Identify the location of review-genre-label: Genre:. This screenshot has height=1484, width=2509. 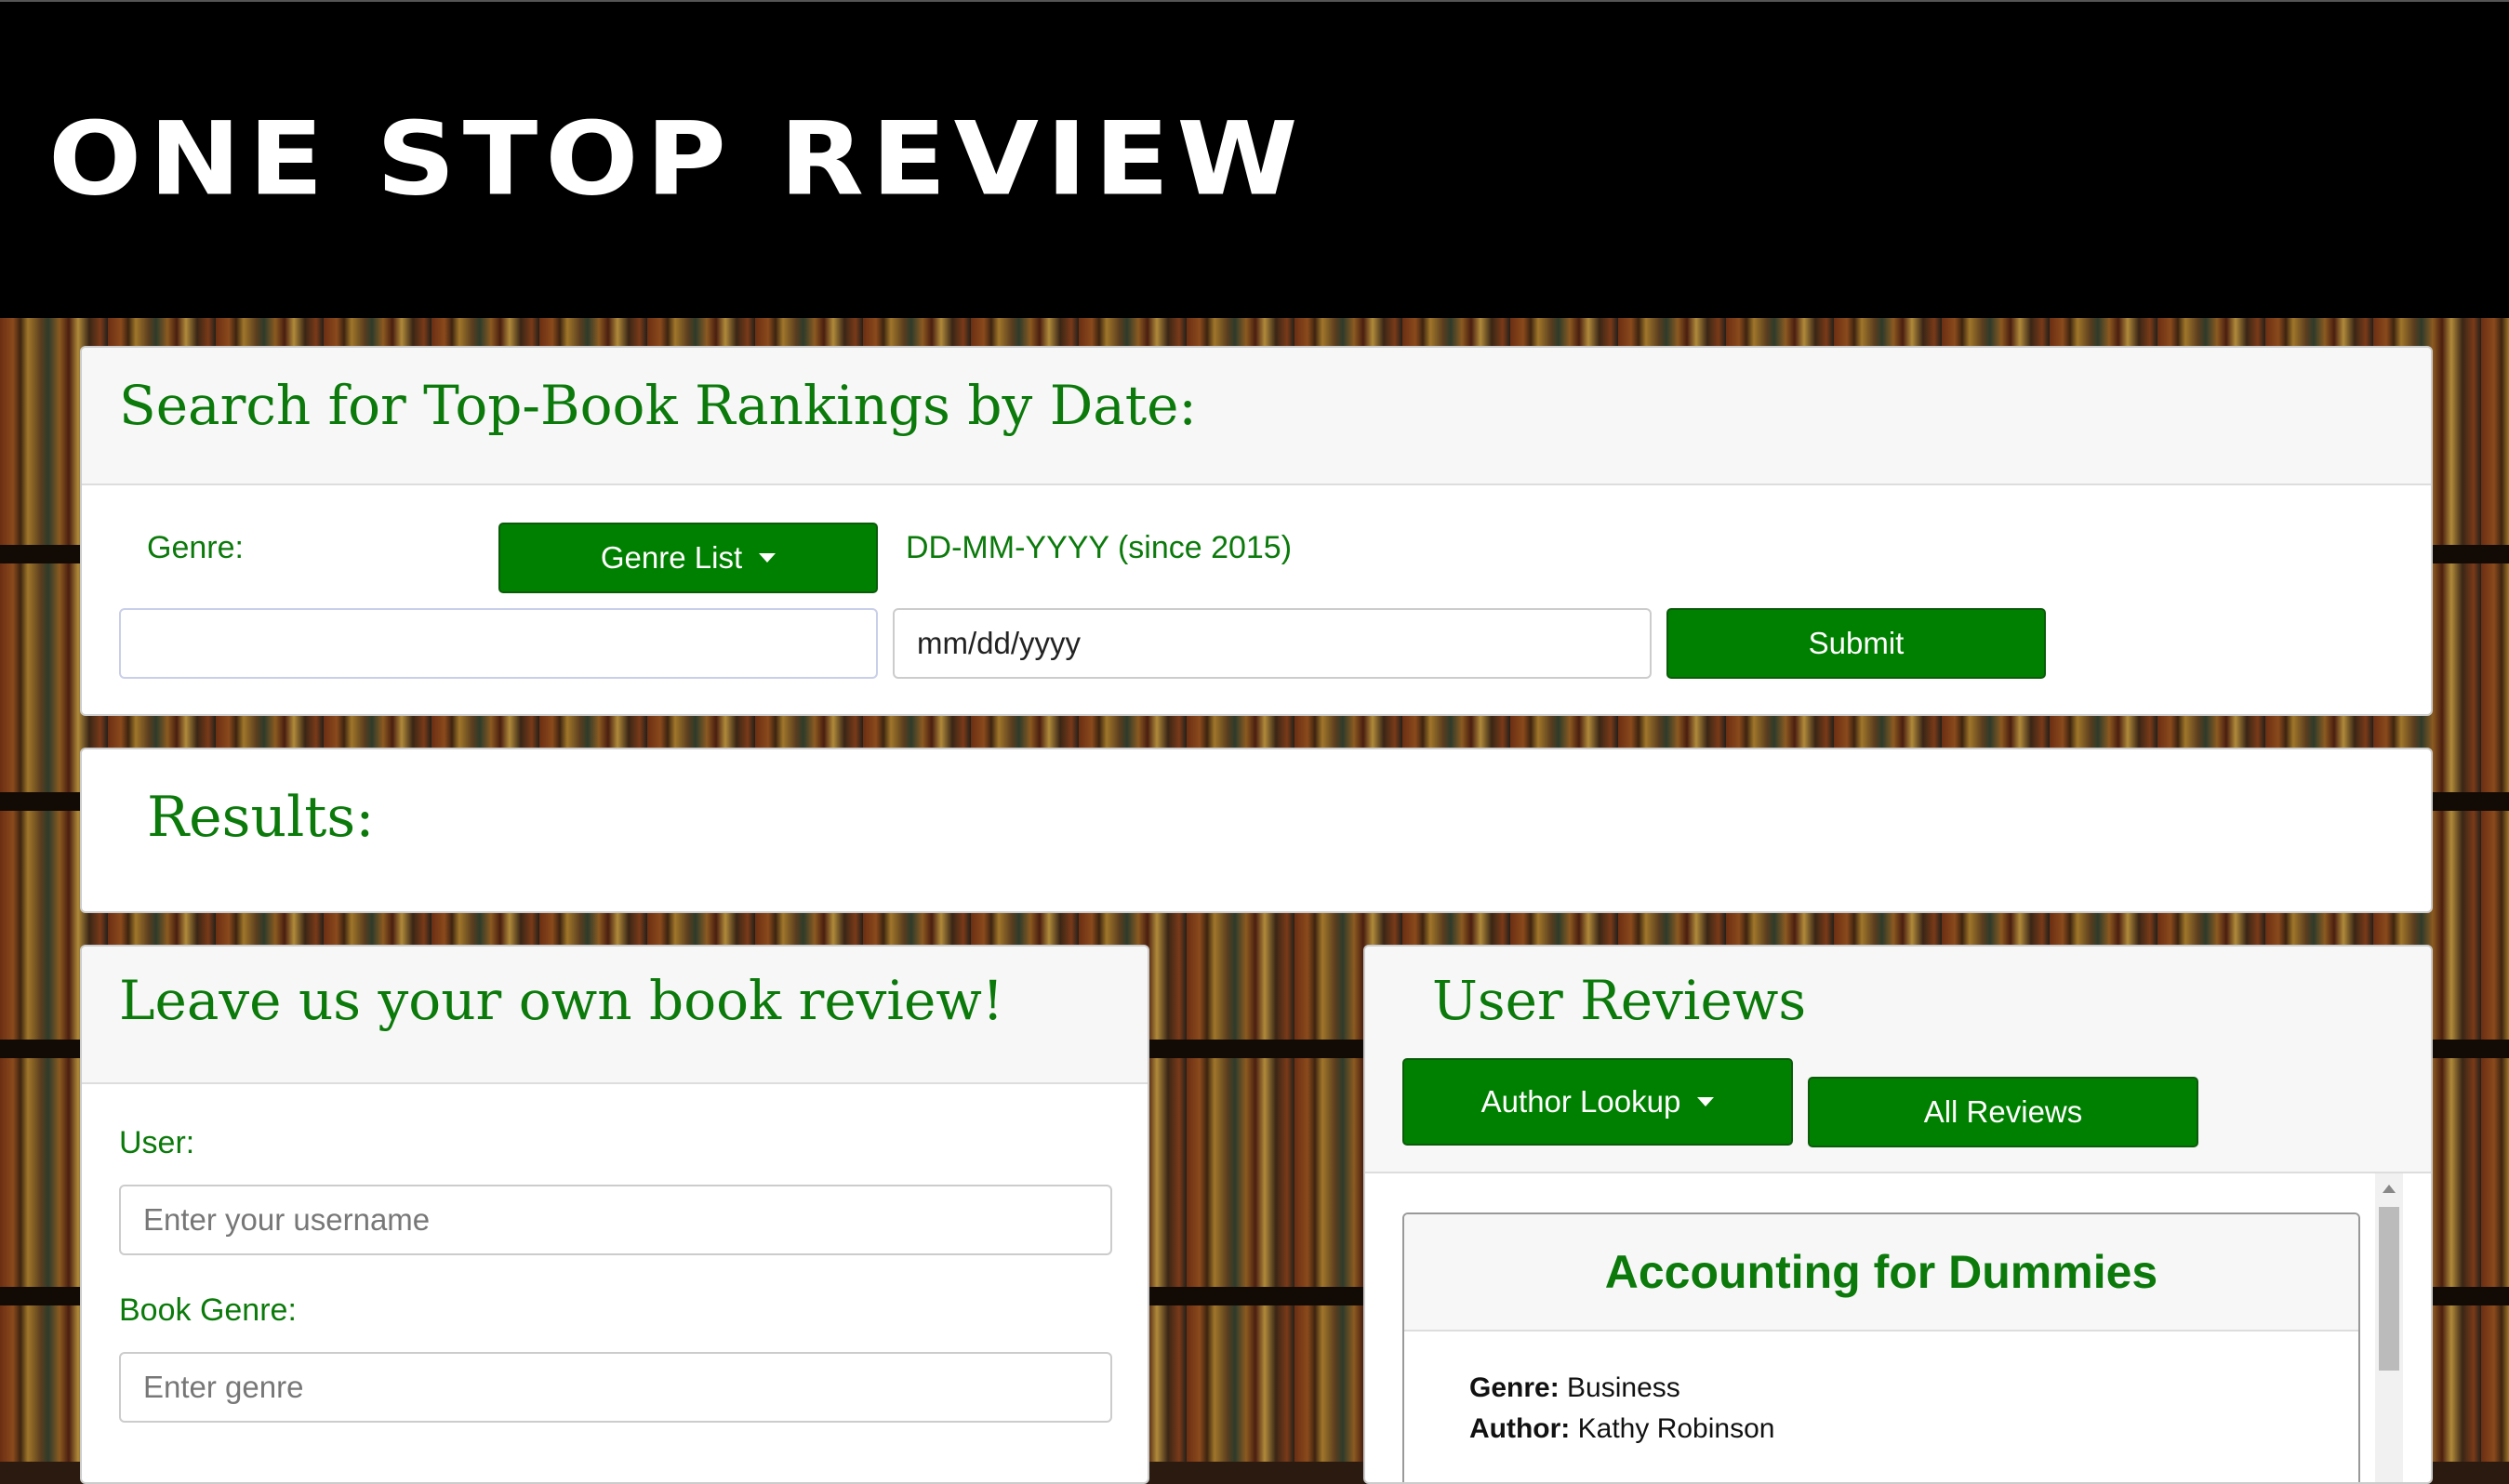
(1514, 1387).